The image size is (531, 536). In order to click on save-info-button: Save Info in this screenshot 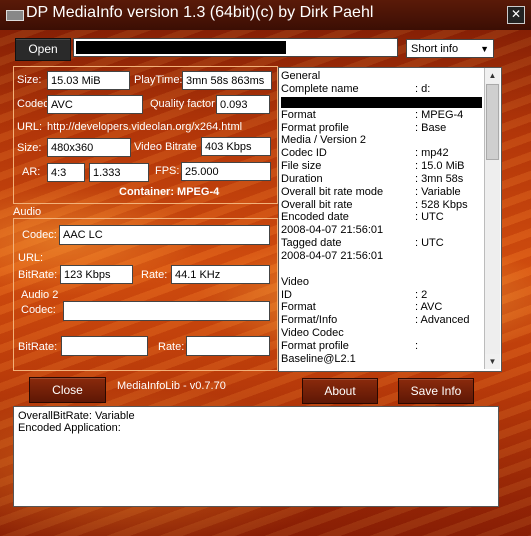, I will do `click(436, 391)`.